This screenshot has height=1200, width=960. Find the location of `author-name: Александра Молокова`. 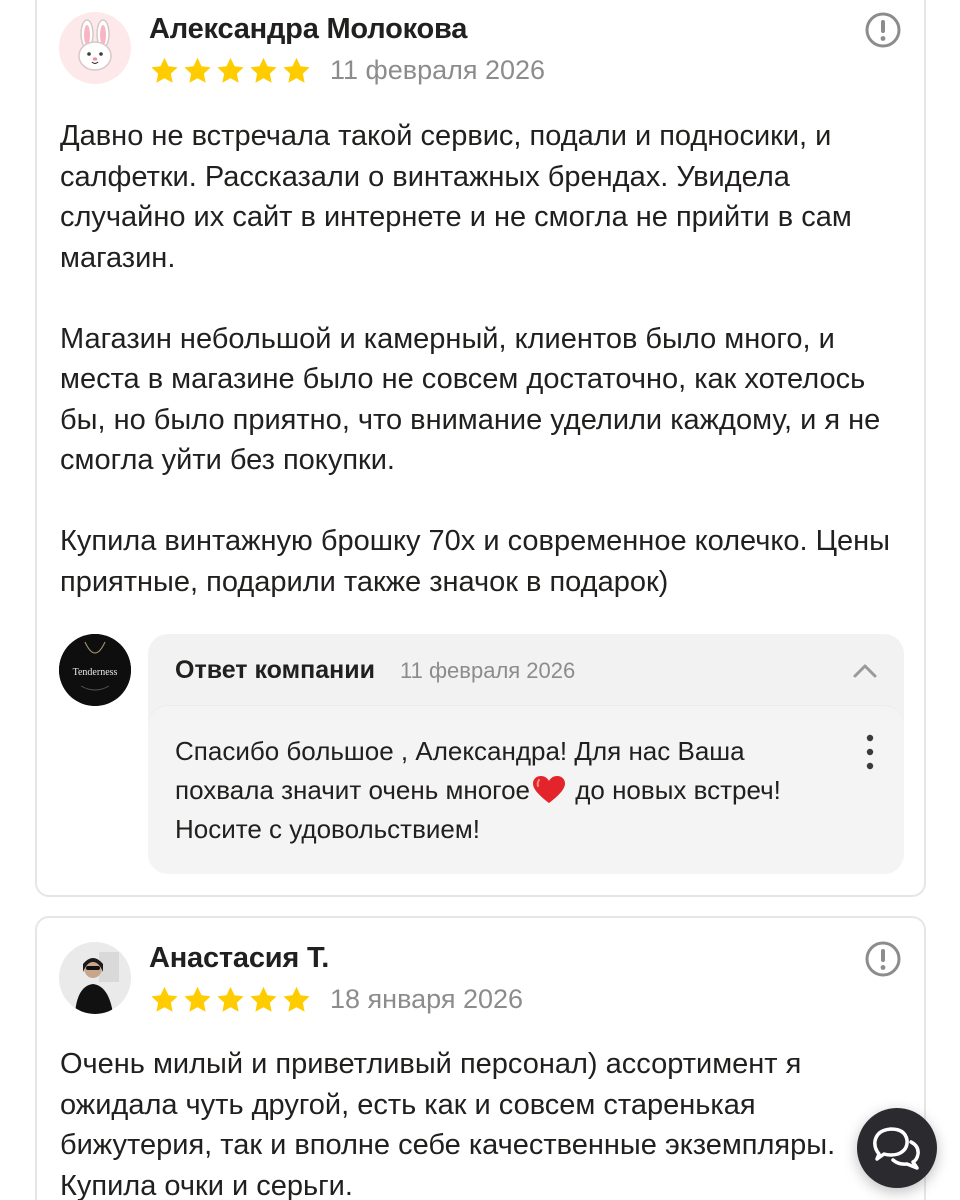

author-name: Александра Молокова is located at coordinates (308, 29).